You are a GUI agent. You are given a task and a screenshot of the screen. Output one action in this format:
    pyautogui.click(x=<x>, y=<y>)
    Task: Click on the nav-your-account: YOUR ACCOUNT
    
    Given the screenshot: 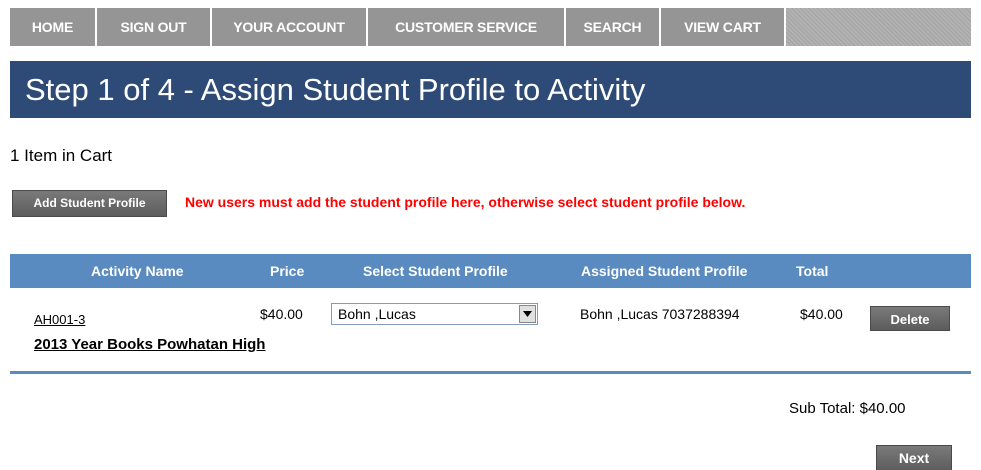 What is the action you would take?
    pyautogui.click(x=290, y=27)
    